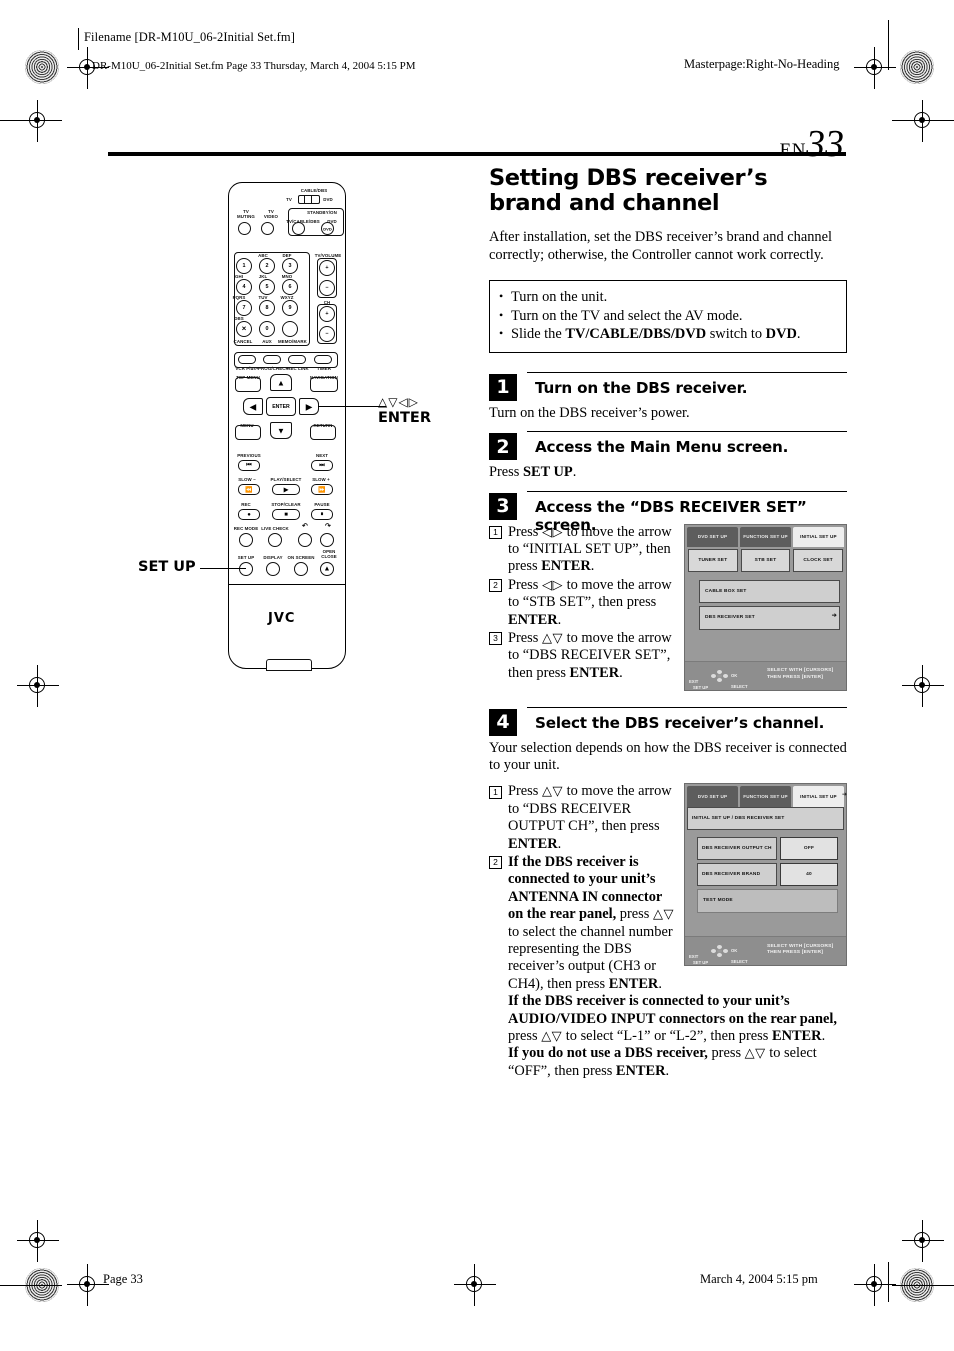  What do you see at coordinates (272, 359) in the screenshot?
I see `prog-check-button` at bounding box center [272, 359].